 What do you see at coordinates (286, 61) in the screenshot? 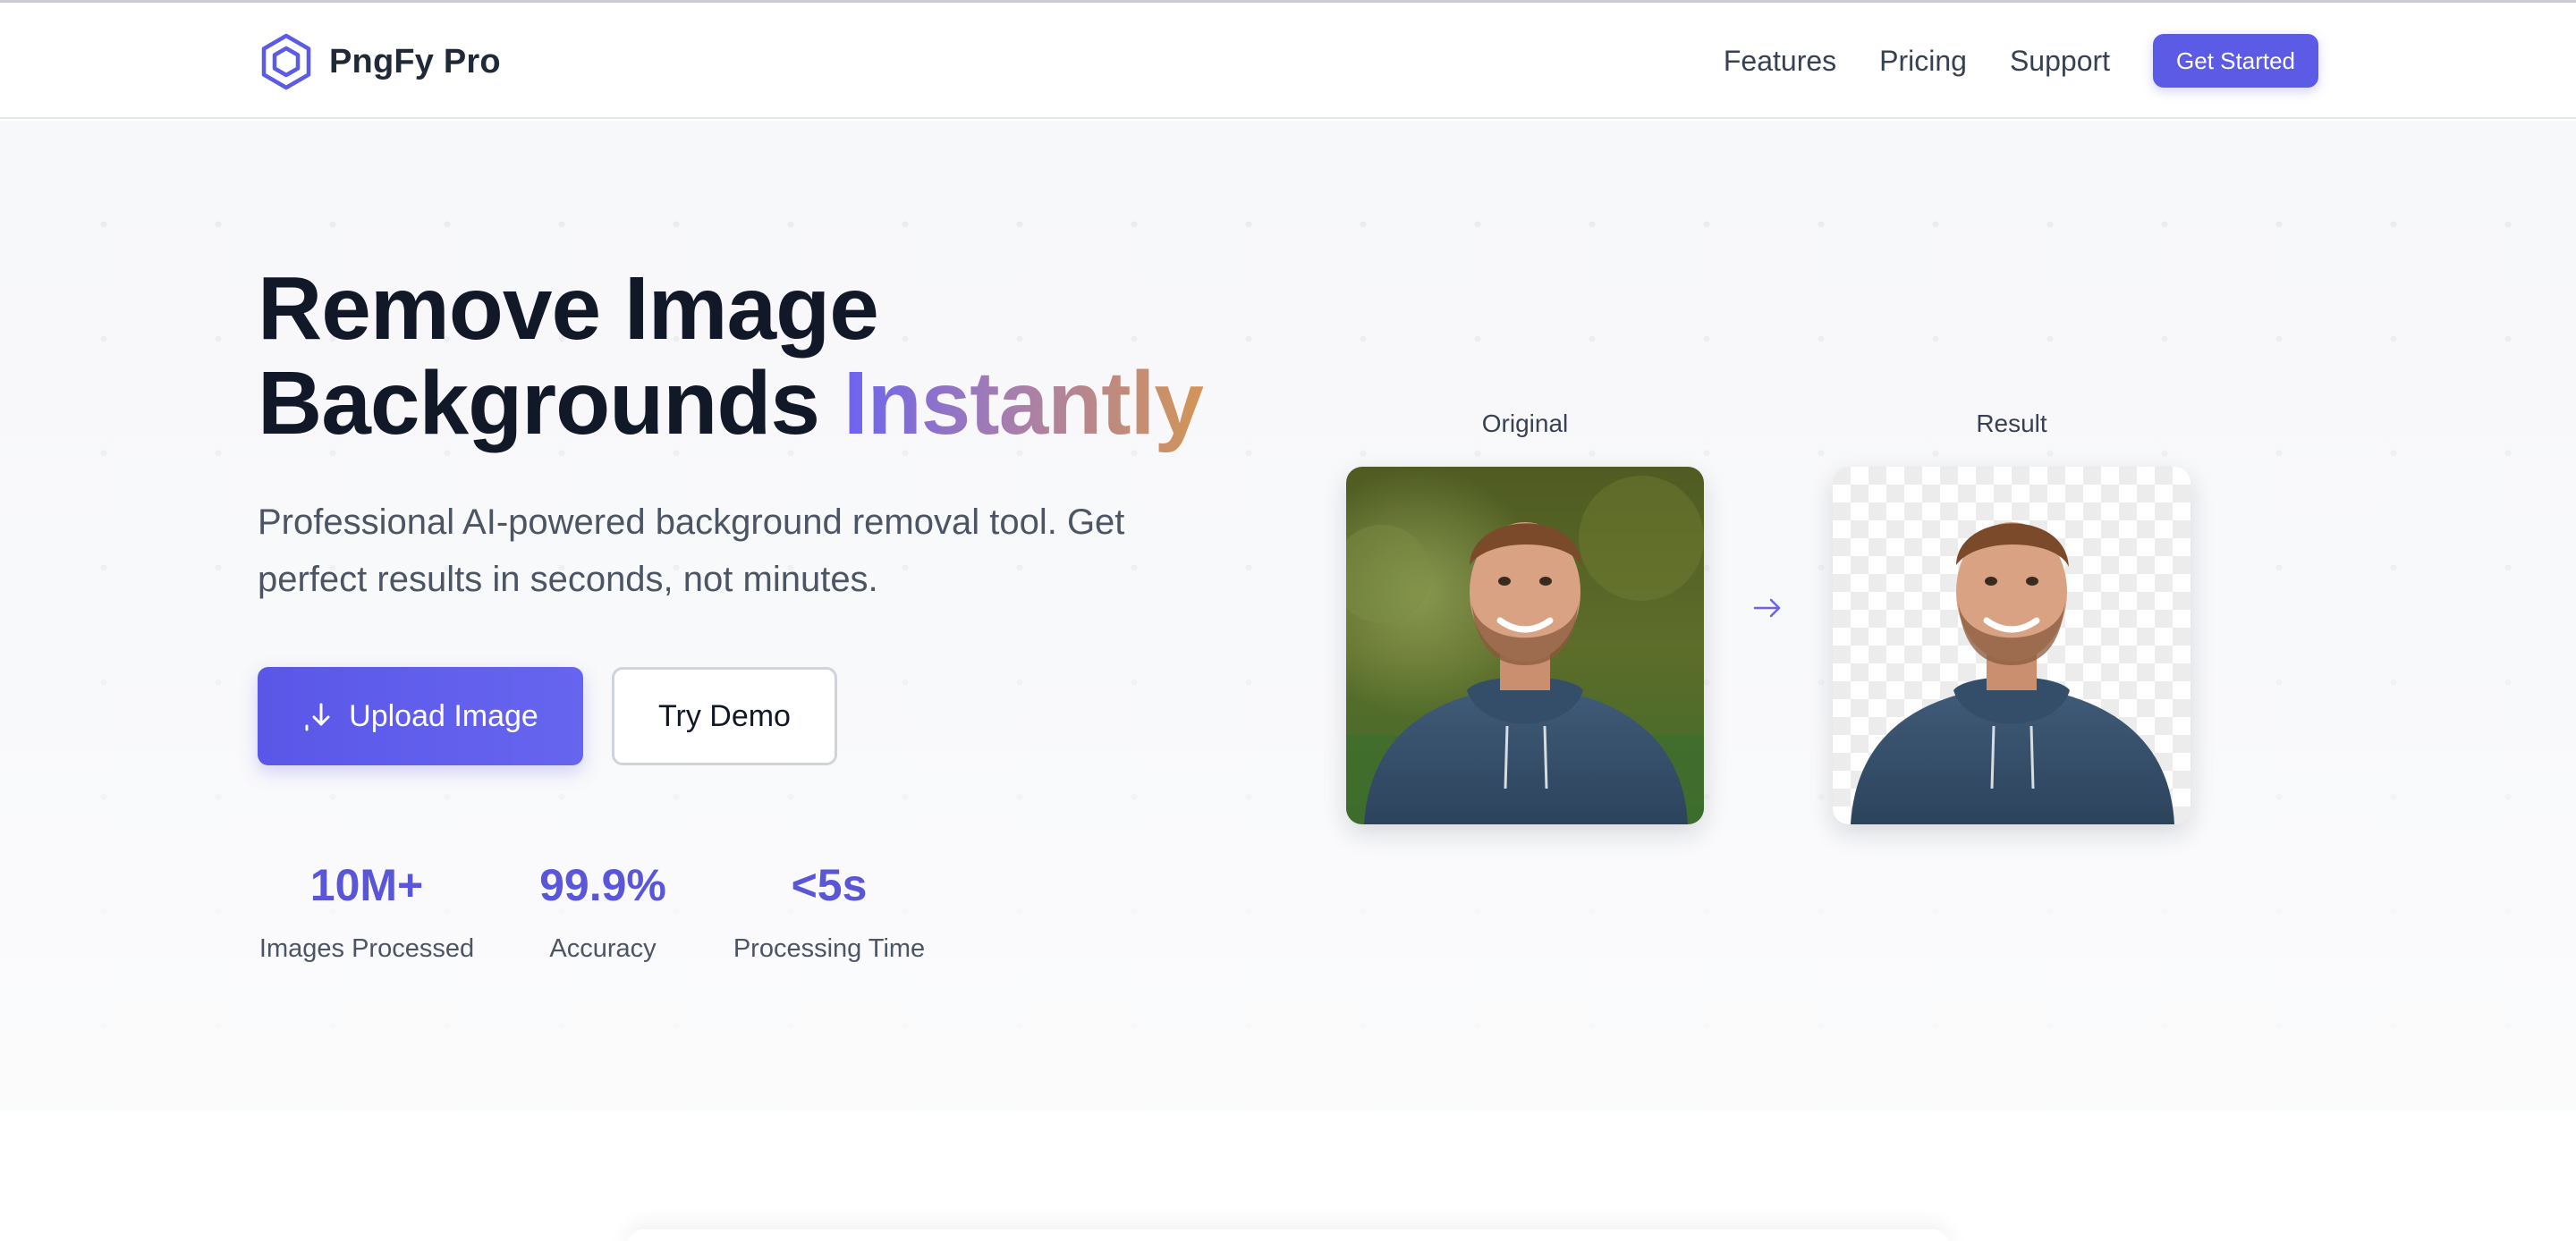
I see `hexagon-logo-icon` at bounding box center [286, 61].